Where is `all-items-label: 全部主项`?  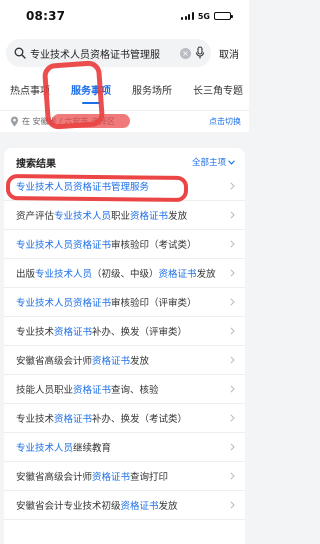 all-items-label: 全部主项 is located at coordinates (208, 163).